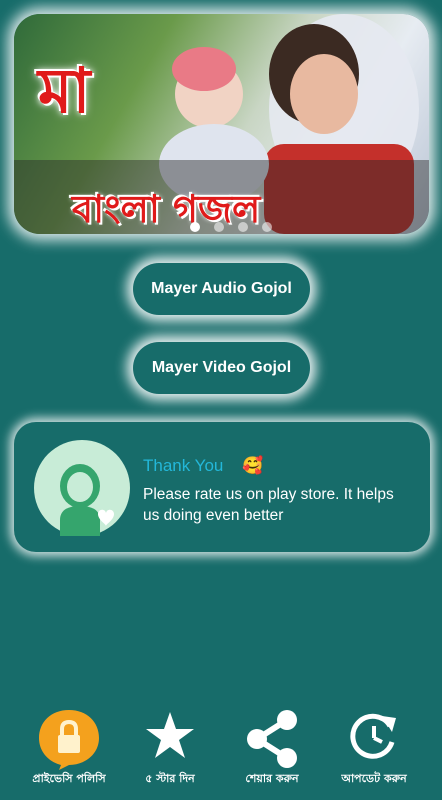  Describe the element at coordinates (373, 736) in the screenshot. I see `update-icon` at that location.